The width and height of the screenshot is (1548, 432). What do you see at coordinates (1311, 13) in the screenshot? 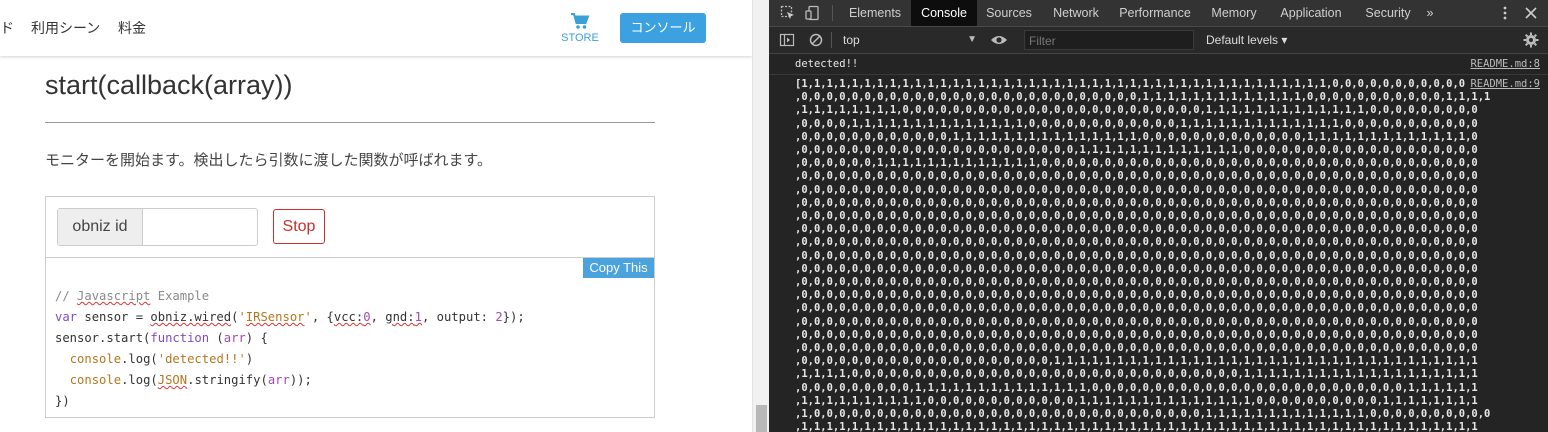
I see `tab-application: Application` at bounding box center [1311, 13].